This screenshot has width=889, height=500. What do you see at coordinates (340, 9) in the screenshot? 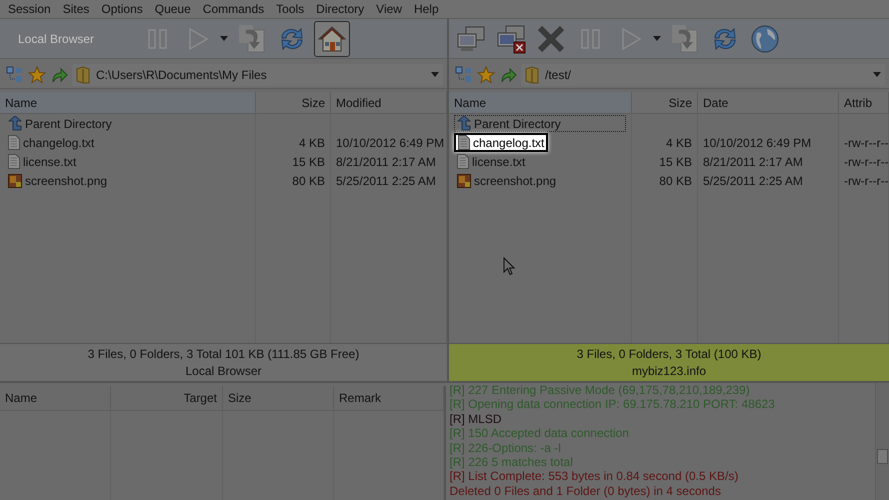
I see `menu-item: Directory` at bounding box center [340, 9].